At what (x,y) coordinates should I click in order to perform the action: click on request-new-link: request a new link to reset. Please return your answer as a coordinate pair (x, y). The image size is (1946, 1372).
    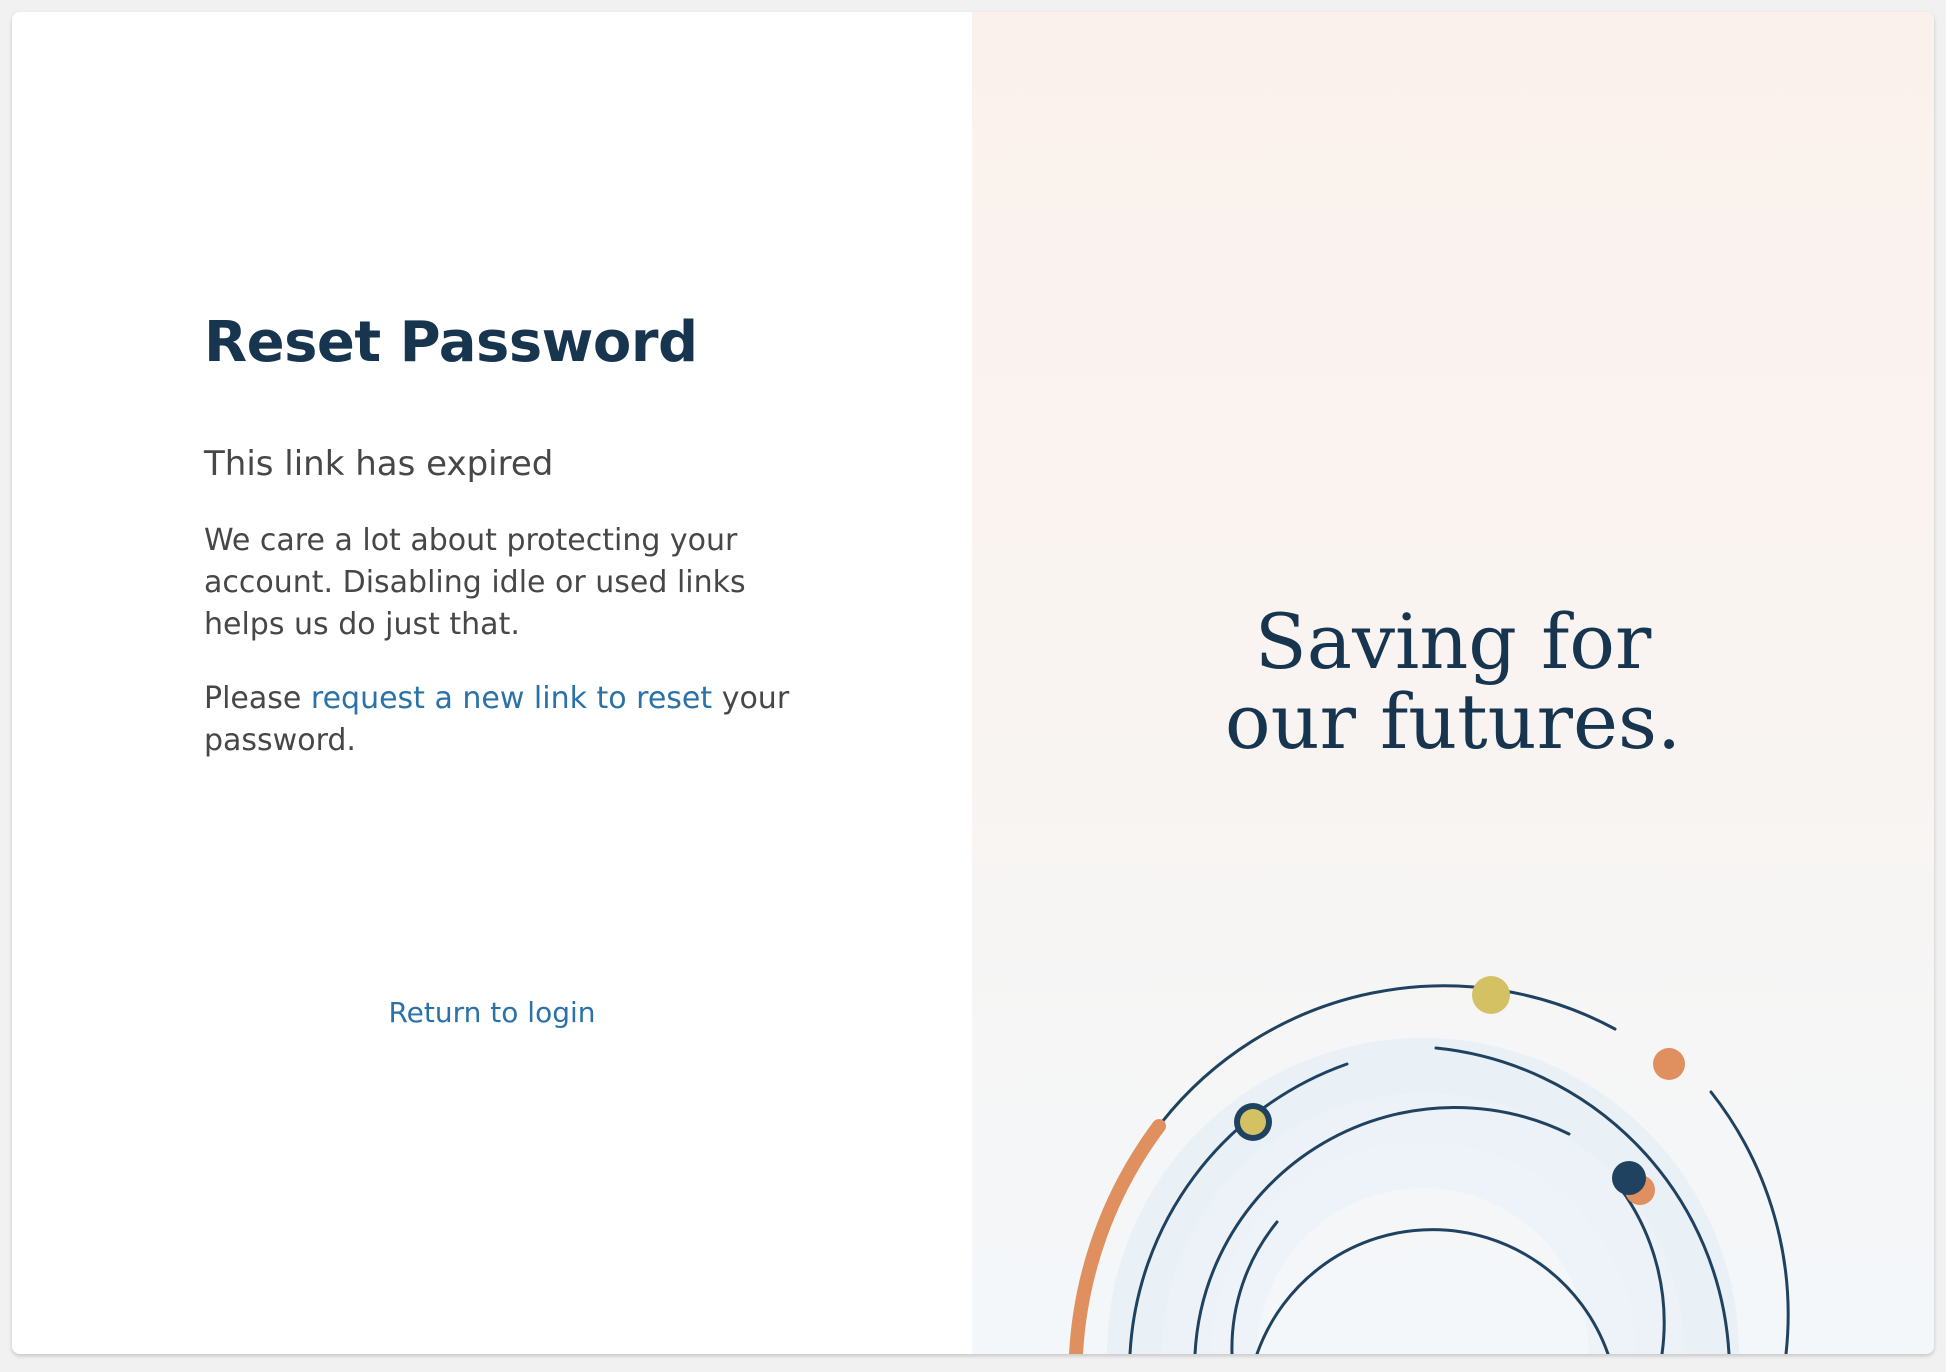
    Looking at the image, I should click on (511, 698).